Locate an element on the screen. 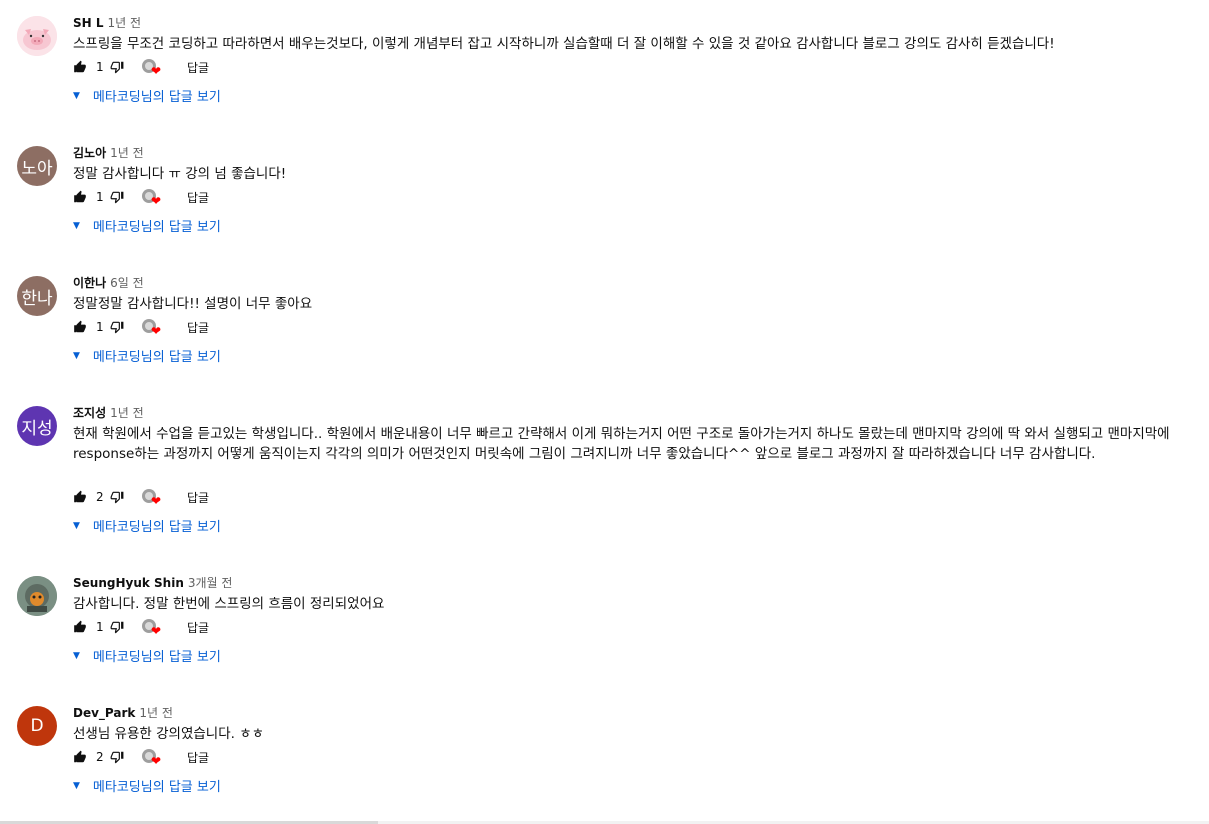 The image size is (1209, 824). photo-avatar-image is located at coordinates (37, 596).